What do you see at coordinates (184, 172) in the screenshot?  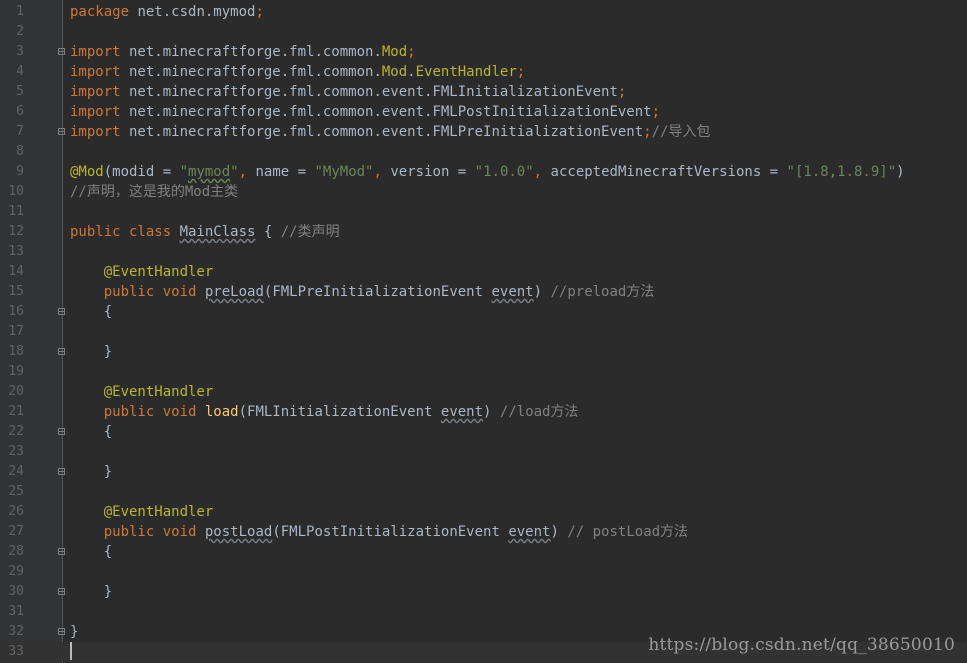 I see `code-token: "` at bounding box center [184, 172].